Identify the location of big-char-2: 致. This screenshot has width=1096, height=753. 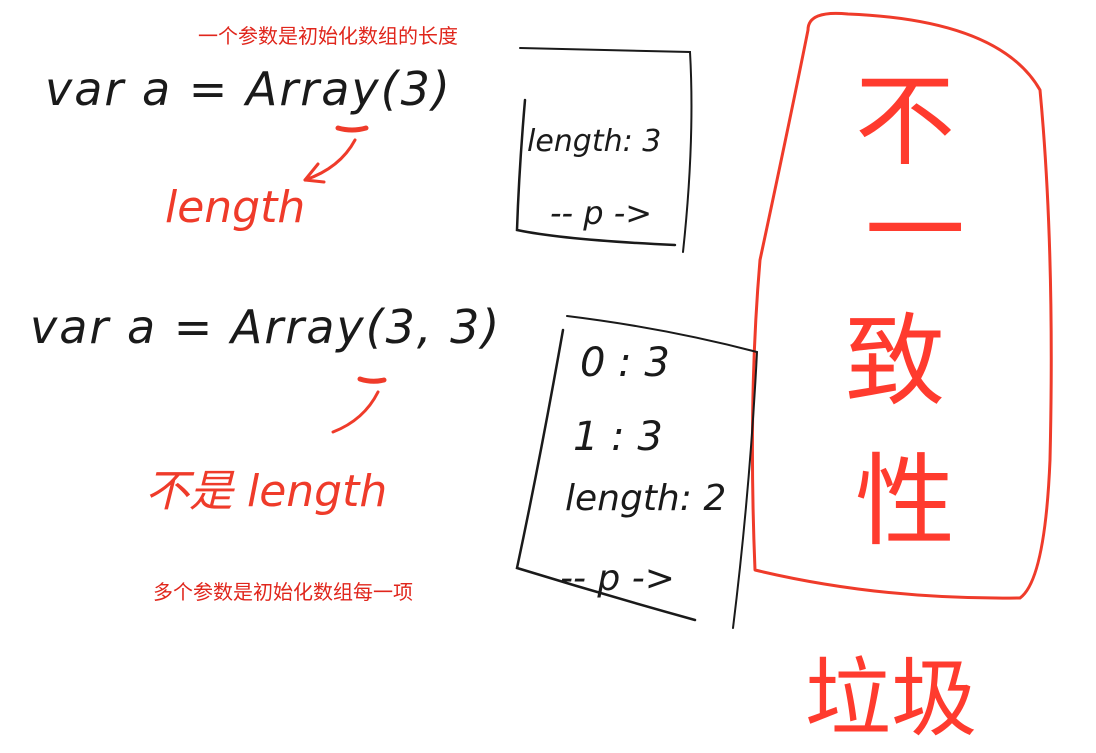
(895, 361).